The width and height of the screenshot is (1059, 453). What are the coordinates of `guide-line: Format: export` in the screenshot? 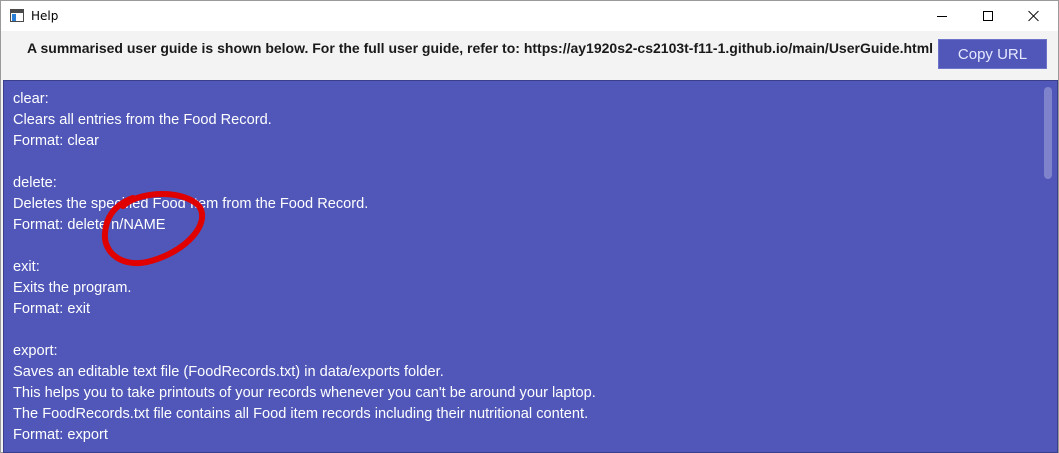 It's located at (60, 435).